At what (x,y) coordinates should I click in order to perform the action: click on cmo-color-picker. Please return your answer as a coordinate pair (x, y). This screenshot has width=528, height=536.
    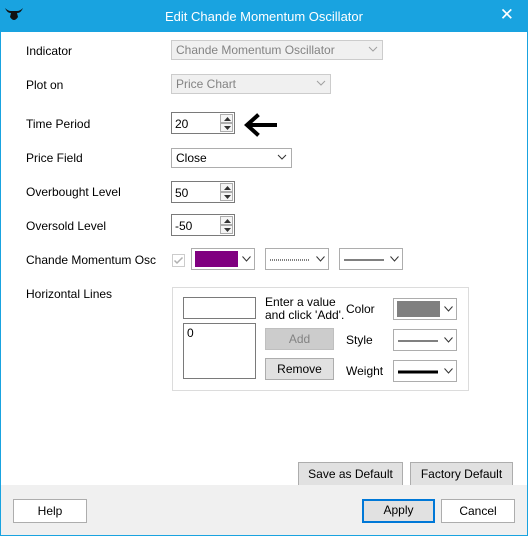
    Looking at the image, I should click on (223, 259).